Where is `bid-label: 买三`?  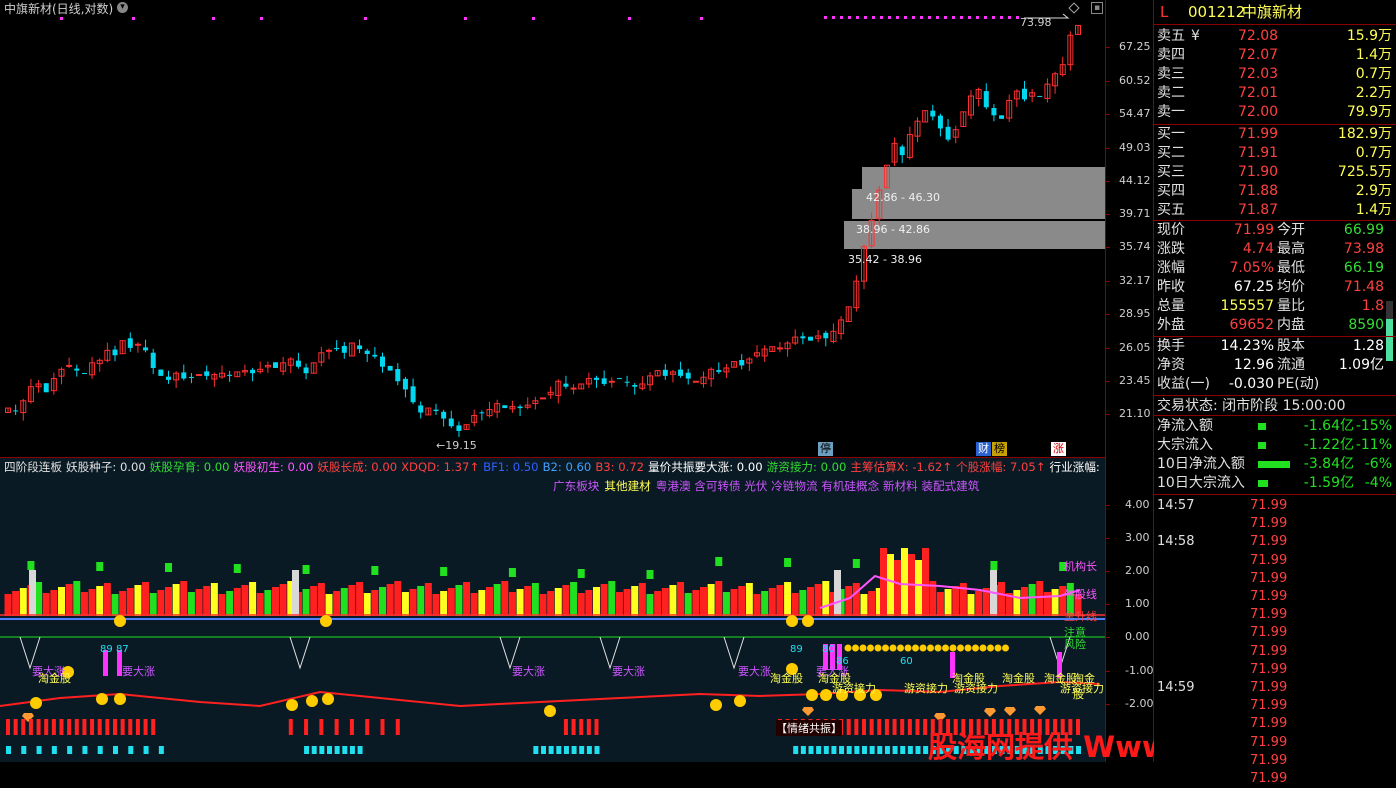 bid-label: 买三 is located at coordinates (1171, 172).